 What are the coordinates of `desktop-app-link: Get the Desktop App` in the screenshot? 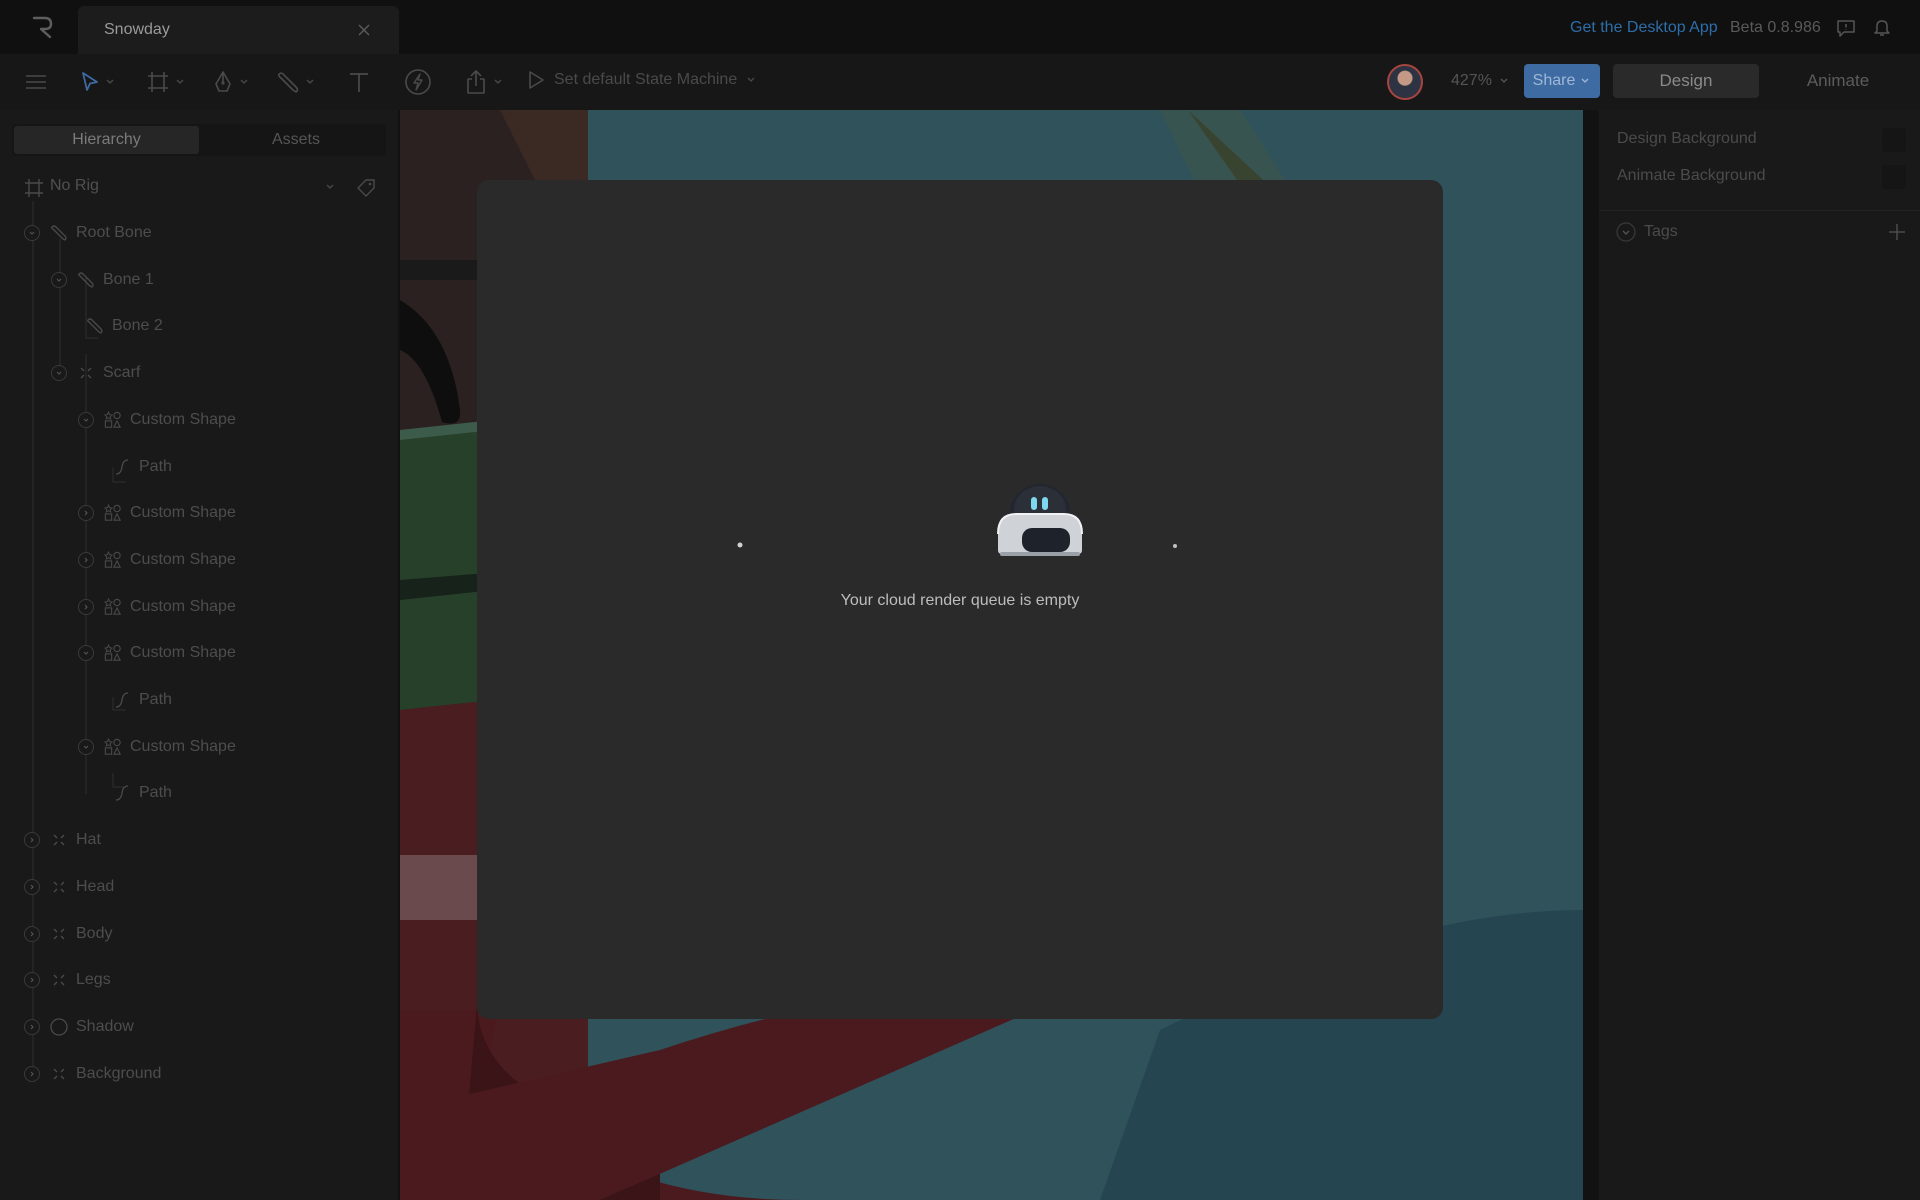 It's located at (1644, 28).